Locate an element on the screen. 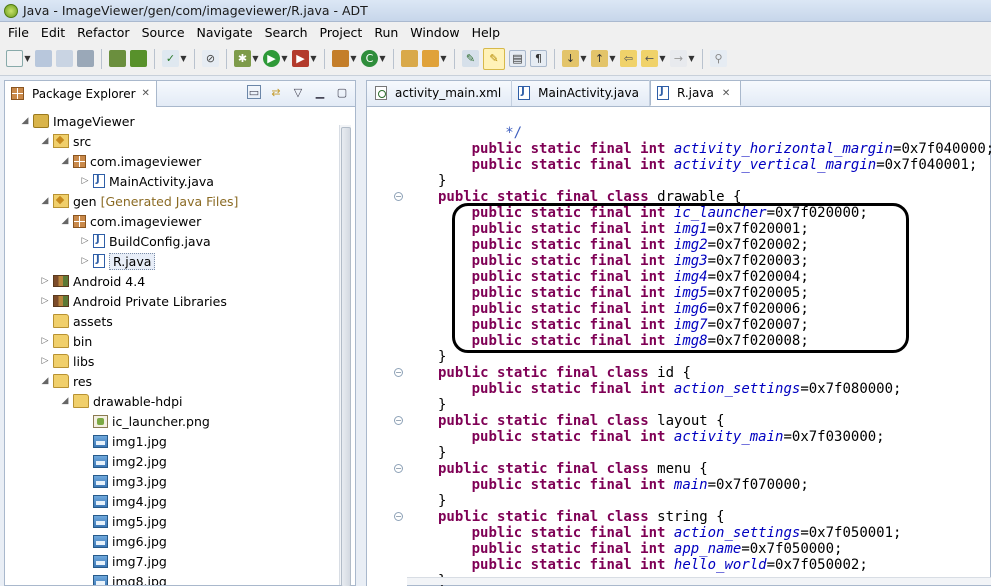 The image size is (991, 586). open-type-icon is located at coordinates (409, 58).